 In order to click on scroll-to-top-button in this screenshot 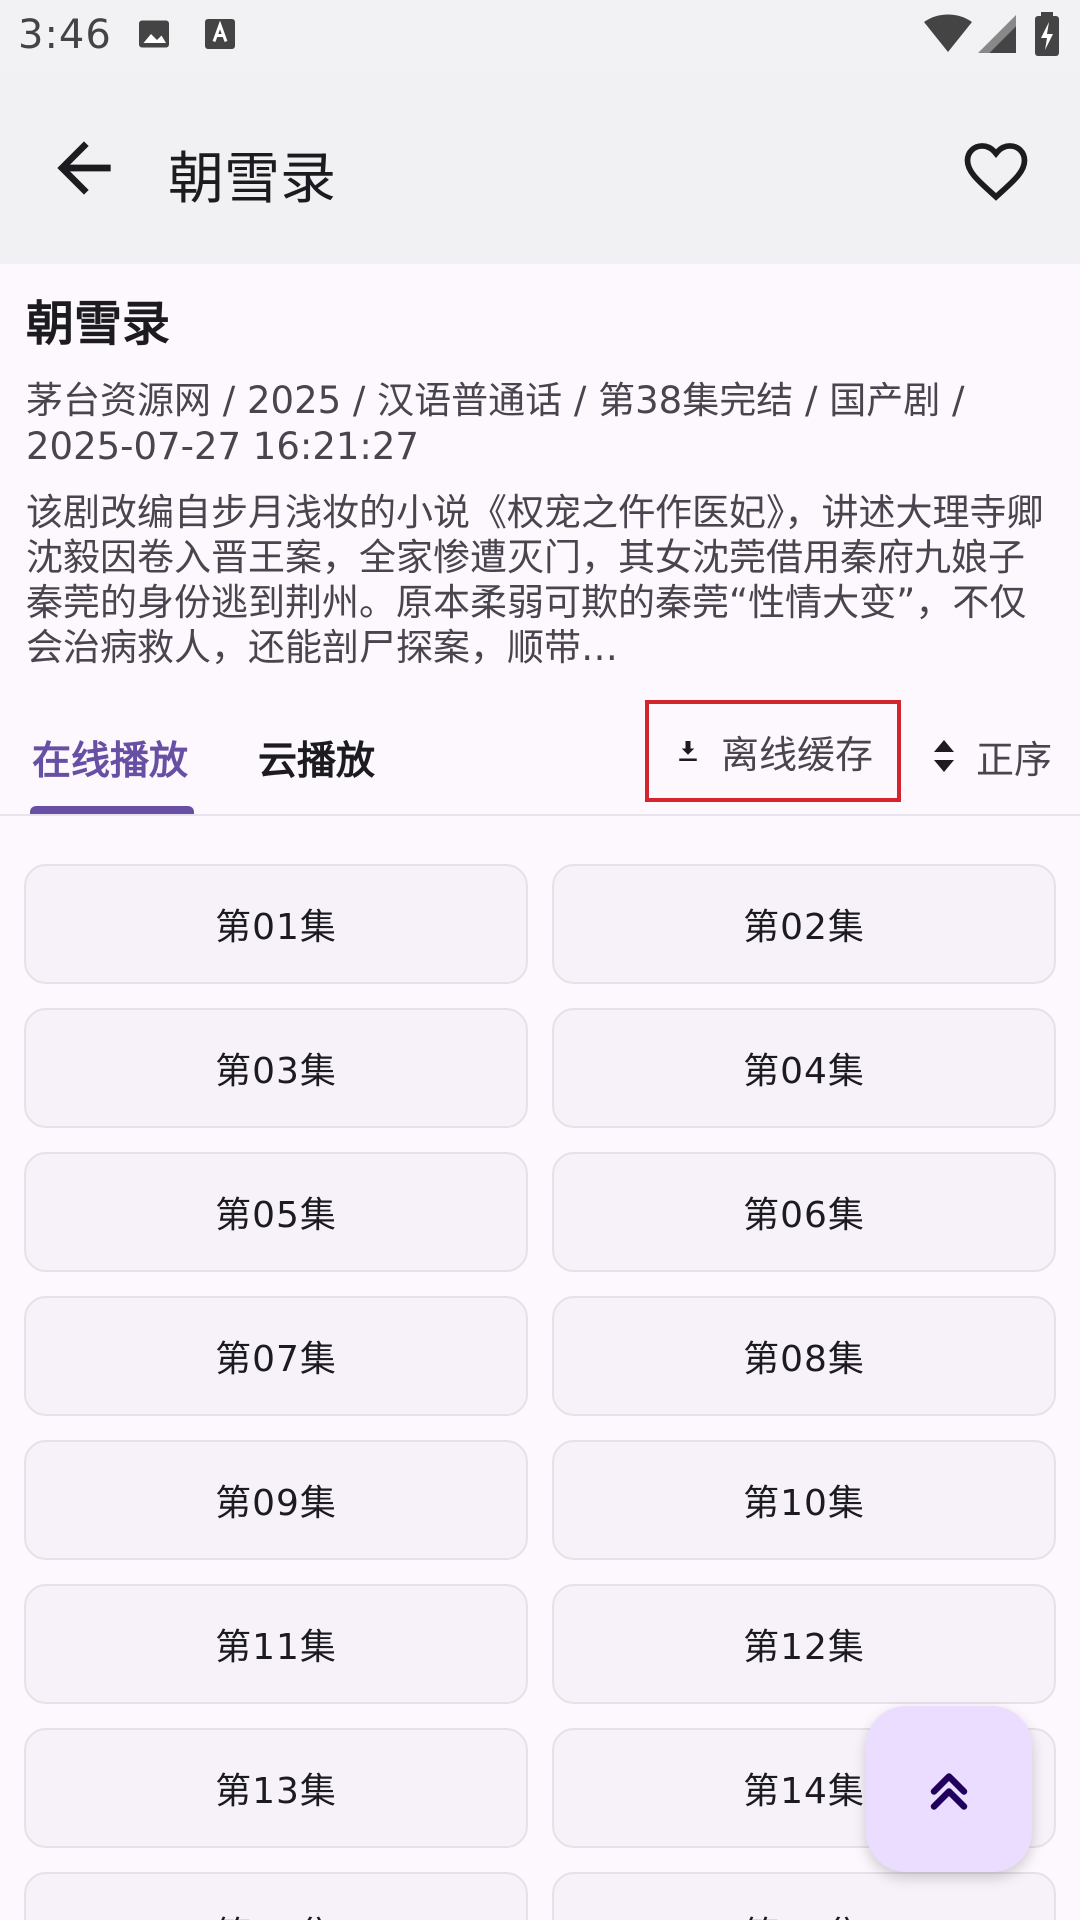, I will do `click(949, 1789)`.